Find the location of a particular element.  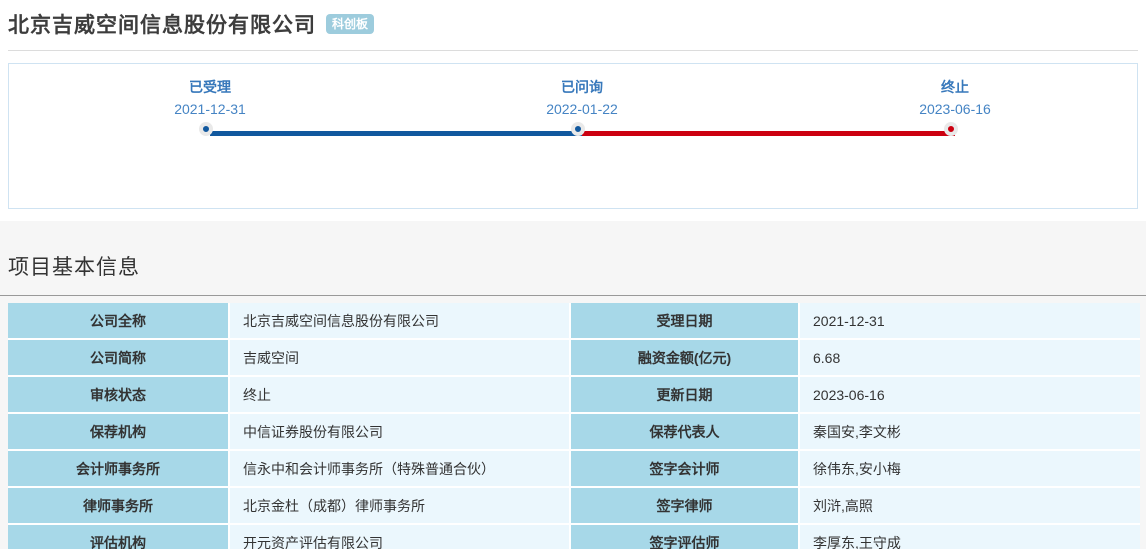

field-label: 会计师事务所 is located at coordinates (119, 469).